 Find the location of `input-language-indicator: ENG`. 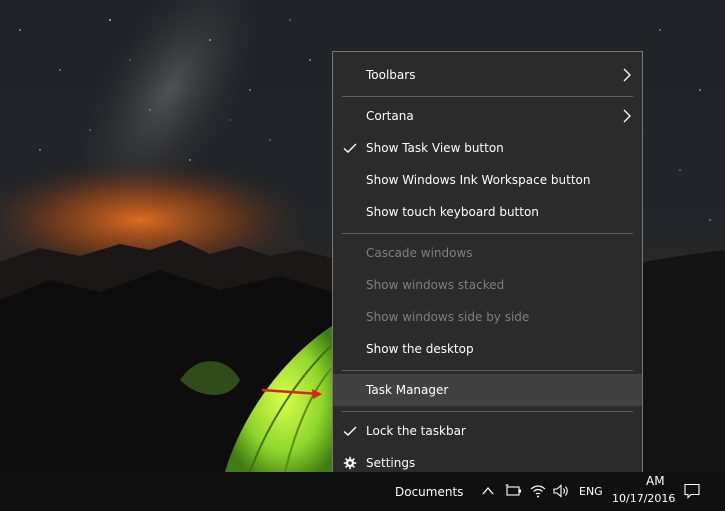

input-language-indicator: ENG is located at coordinates (591, 491).